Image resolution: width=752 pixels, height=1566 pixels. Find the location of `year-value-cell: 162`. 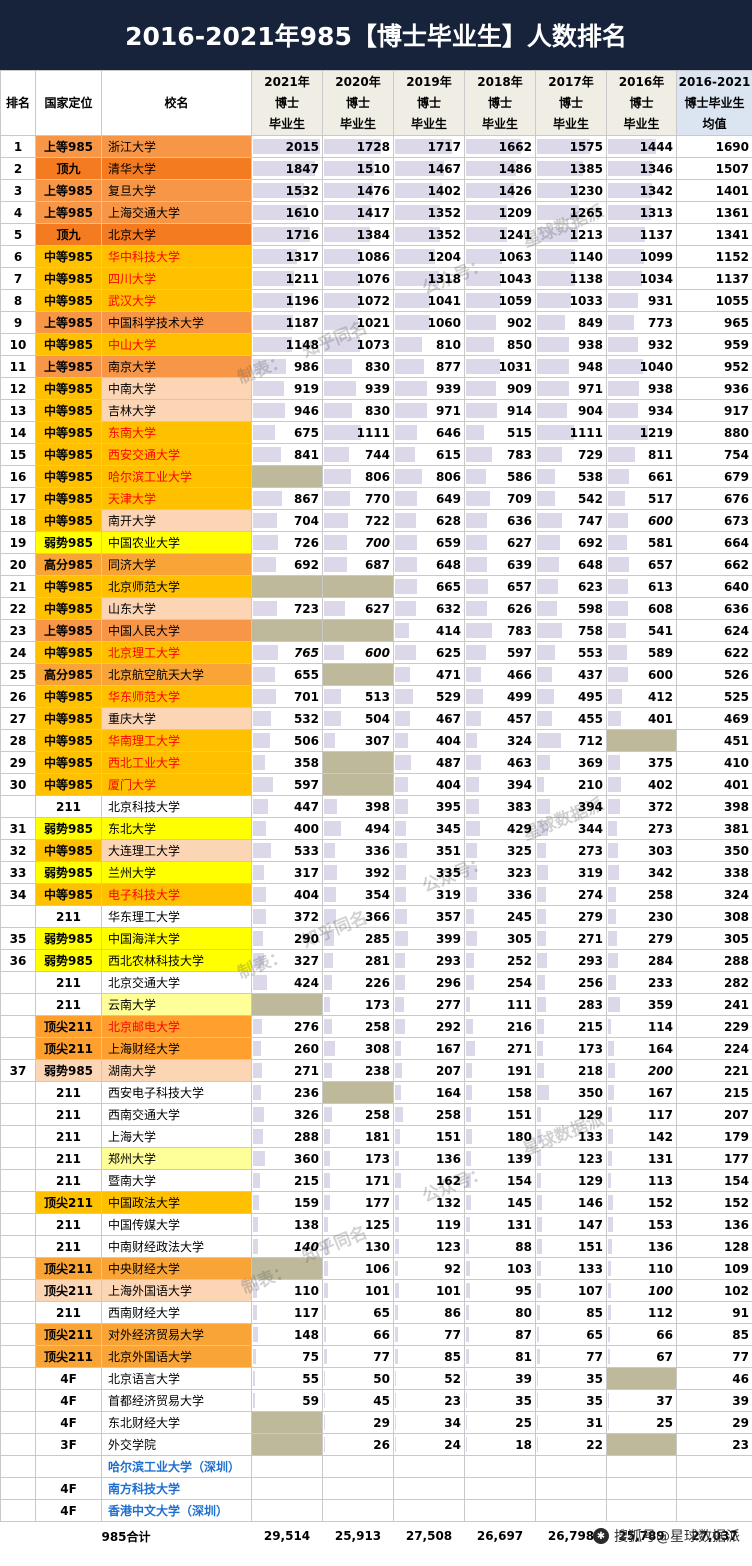

year-value-cell: 162 is located at coordinates (429, 1180).